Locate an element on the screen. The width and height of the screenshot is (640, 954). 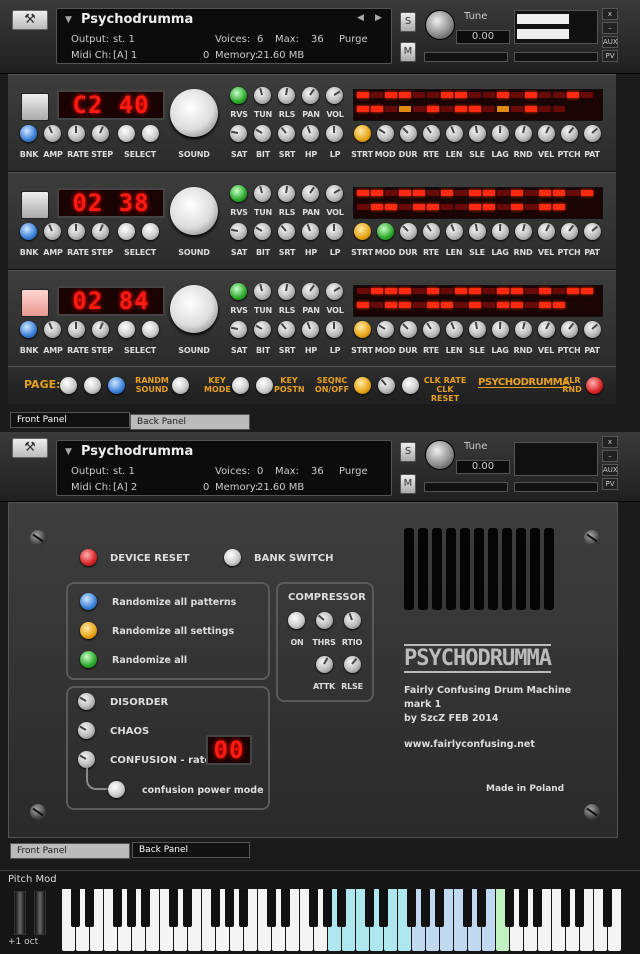
random-sound-button is located at coordinates (180, 385).